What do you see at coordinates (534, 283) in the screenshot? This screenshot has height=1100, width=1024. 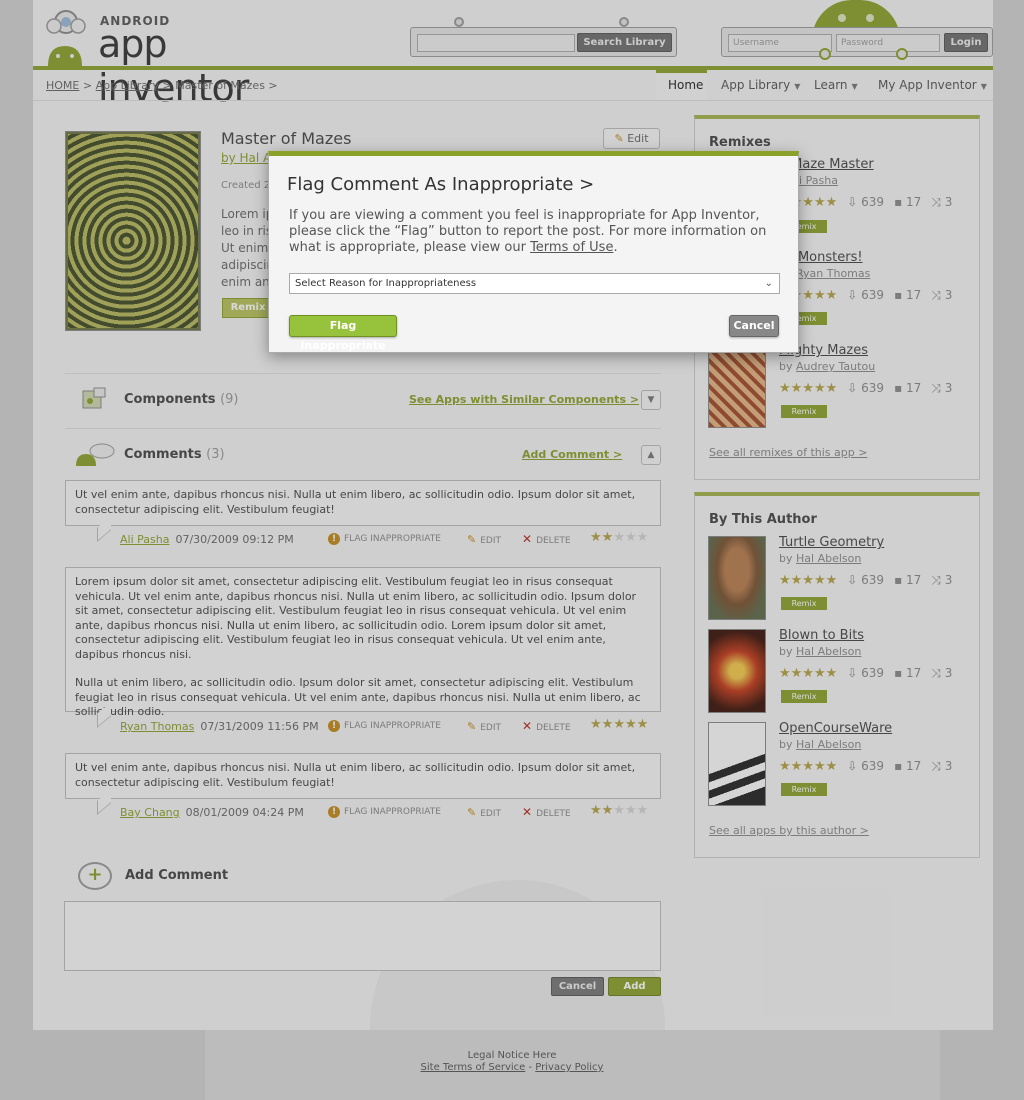 I see `reason-select: Select Reason for Inappropriateness ⌄` at bounding box center [534, 283].